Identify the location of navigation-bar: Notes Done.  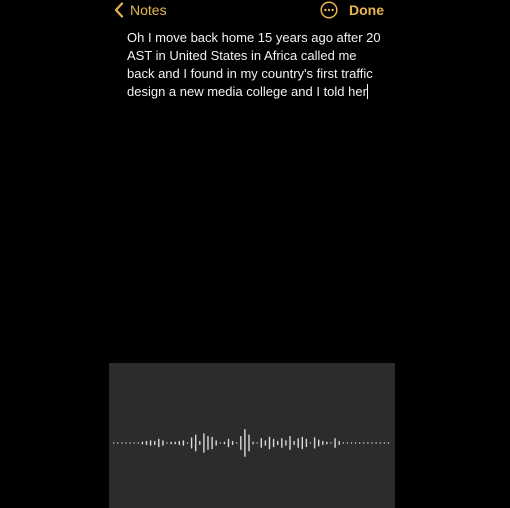
(252, 11).